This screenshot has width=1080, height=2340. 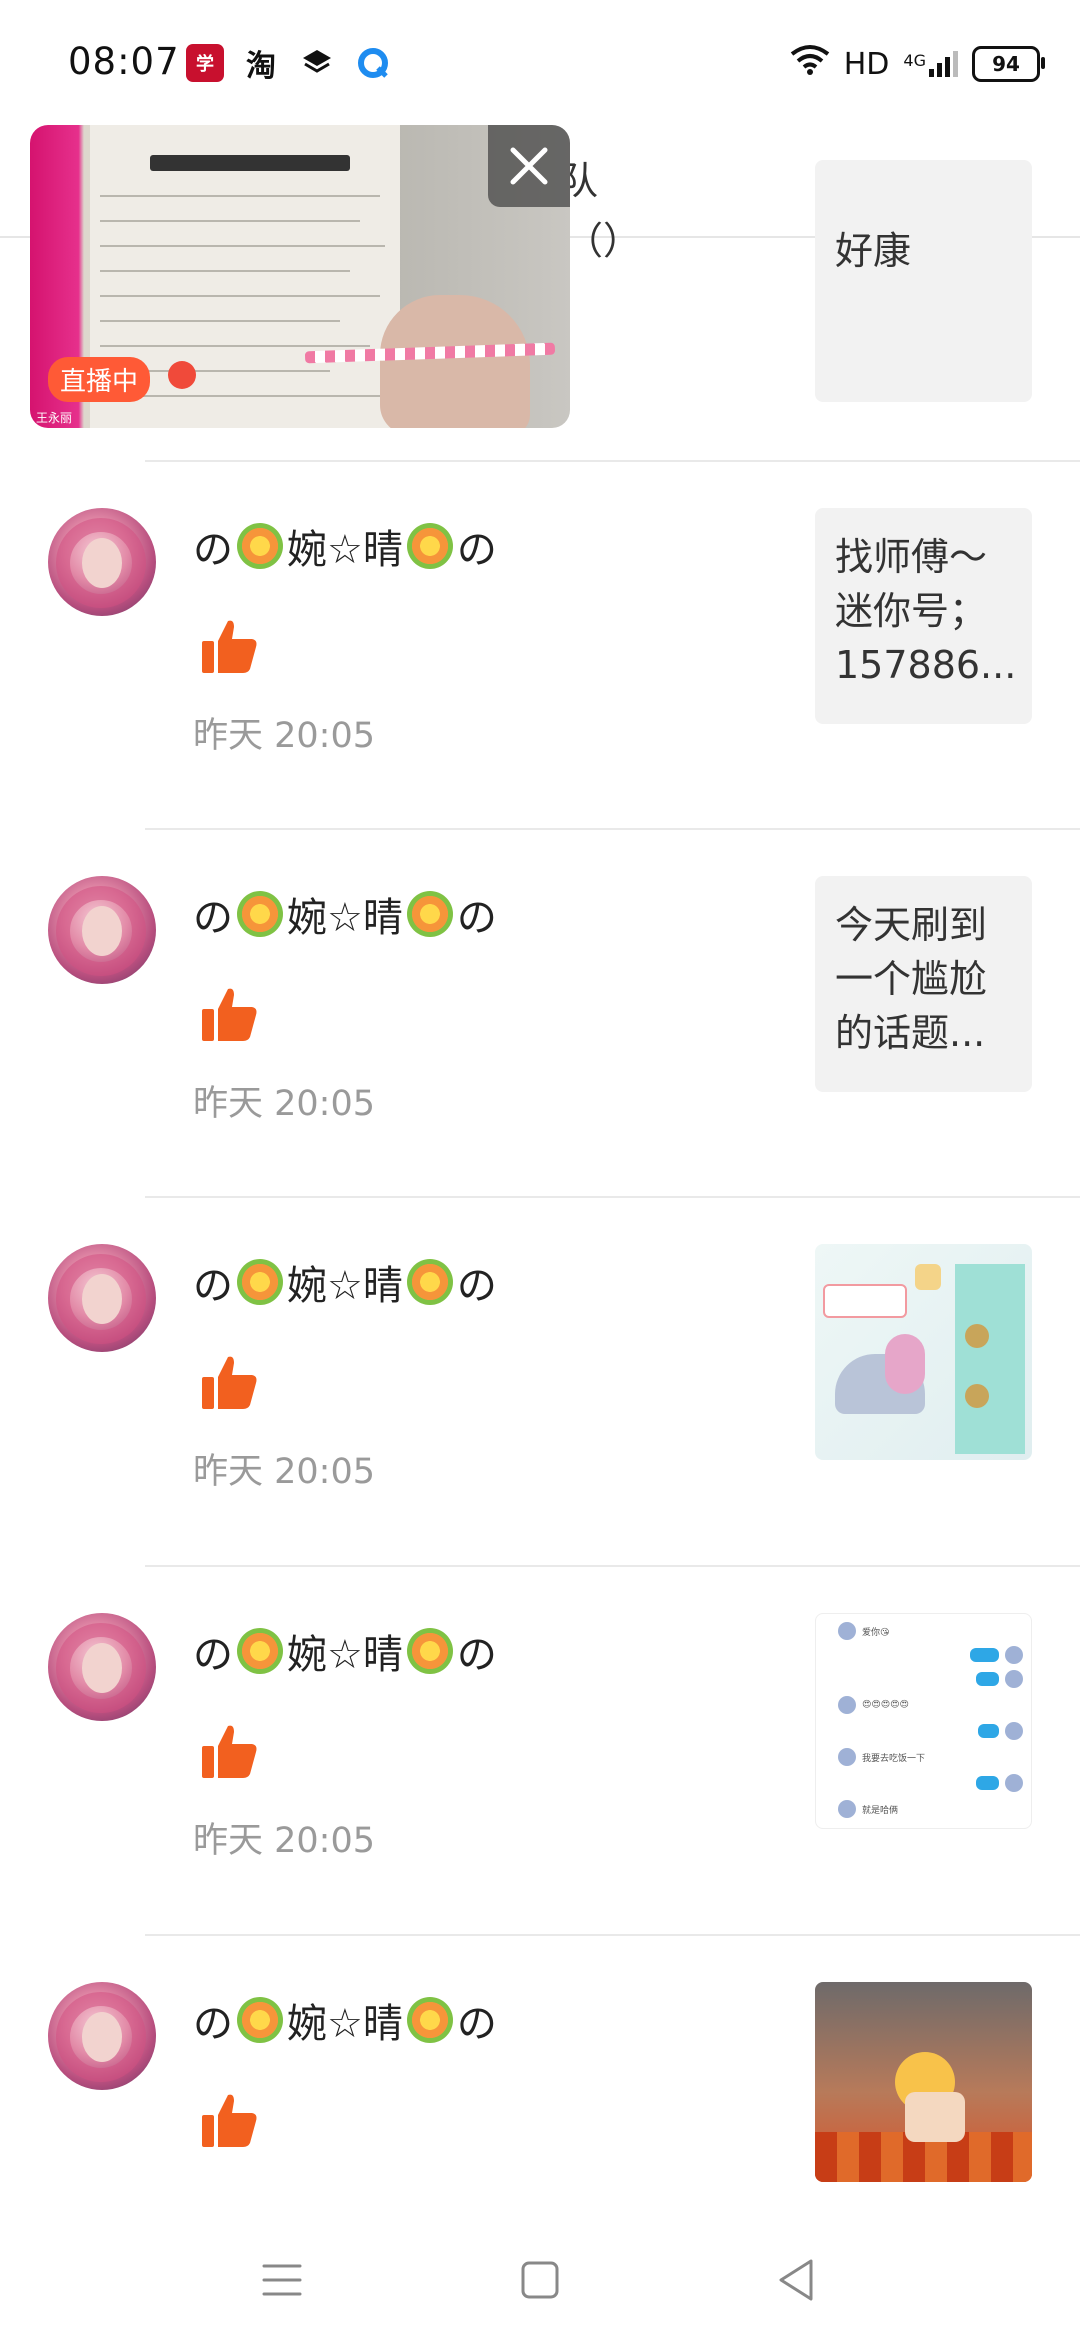 What do you see at coordinates (603, 241) in the screenshot?
I see `partial-item-text: （）` at bounding box center [603, 241].